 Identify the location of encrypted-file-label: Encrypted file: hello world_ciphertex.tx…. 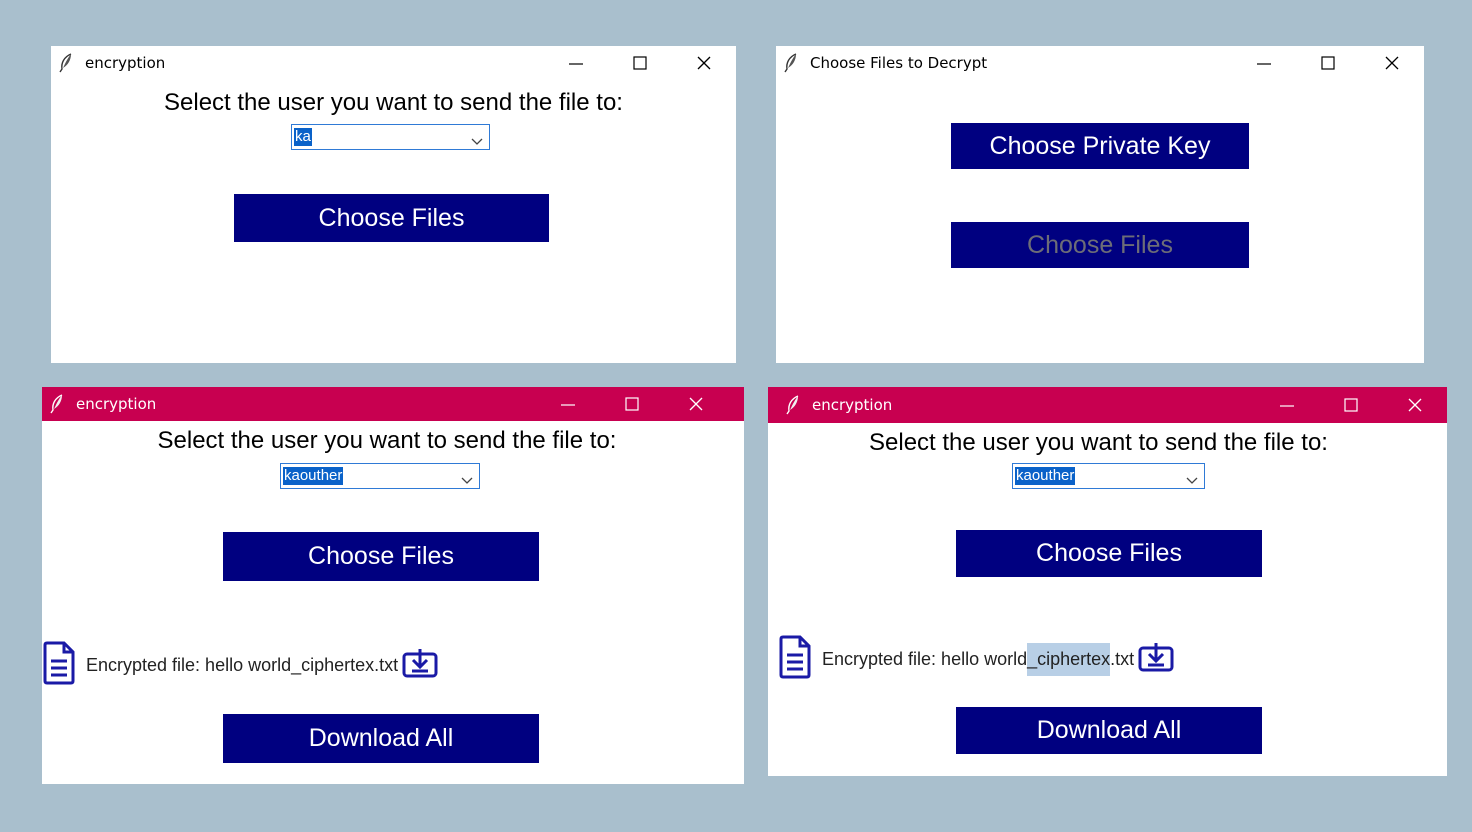
(242, 665).